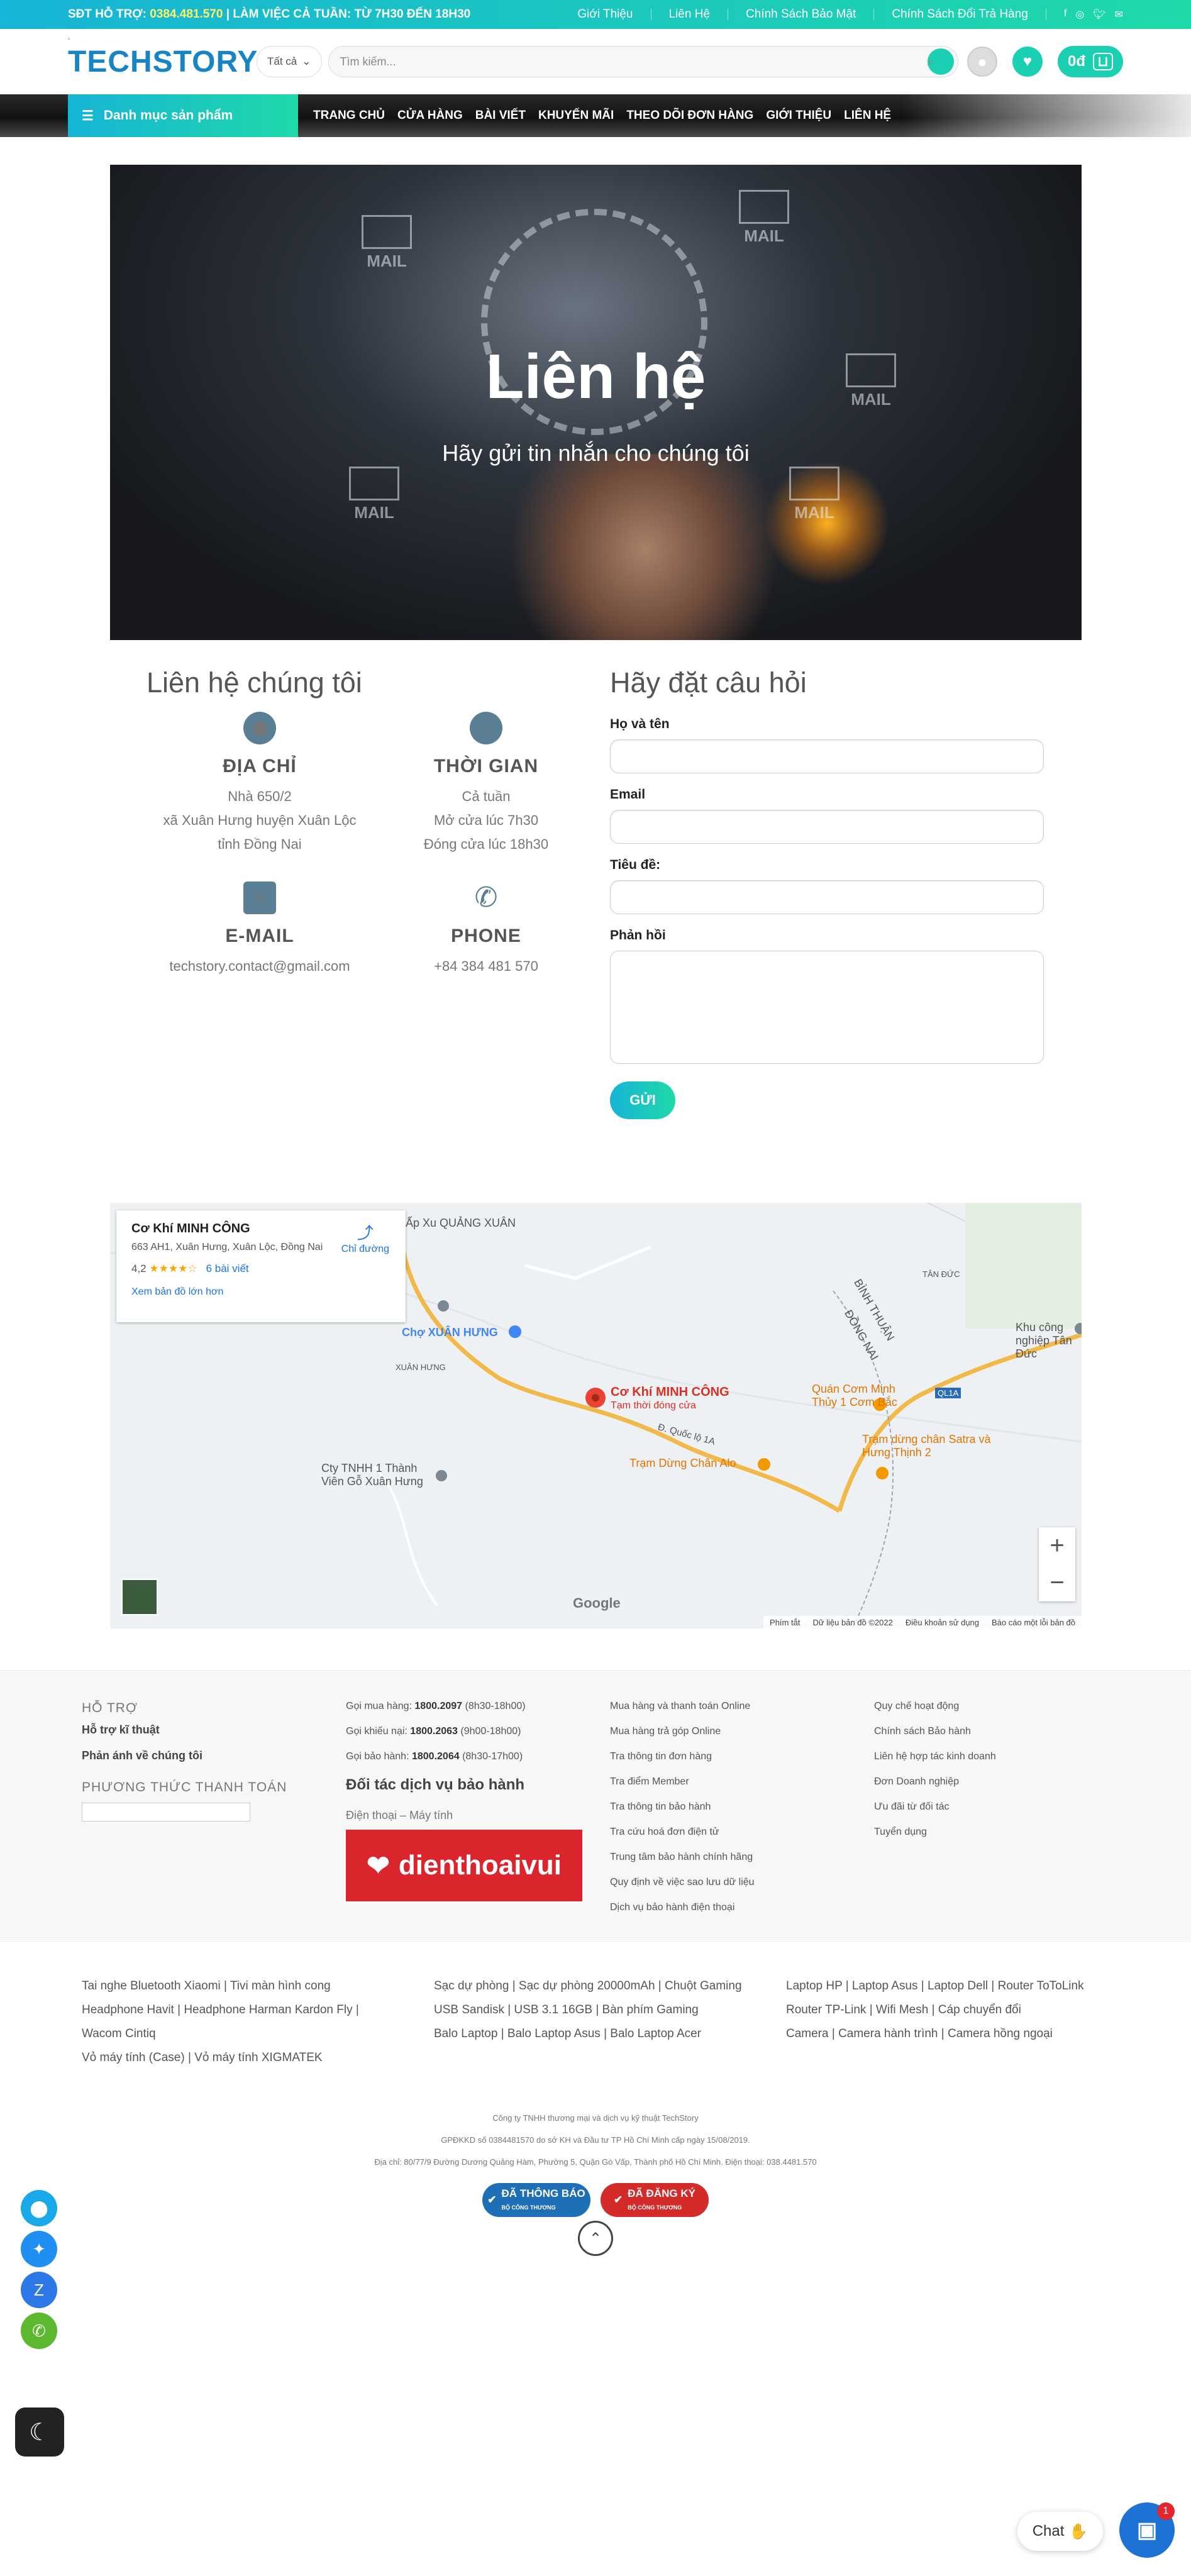 The image size is (1191, 2576). I want to click on email-icon: ✉, so click(1119, 14).